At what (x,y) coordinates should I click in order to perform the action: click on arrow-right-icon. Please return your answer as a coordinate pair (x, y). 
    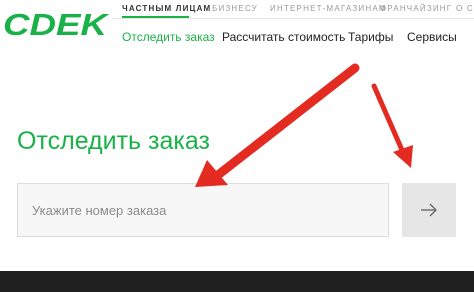
    Looking at the image, I should click on (429, 210).